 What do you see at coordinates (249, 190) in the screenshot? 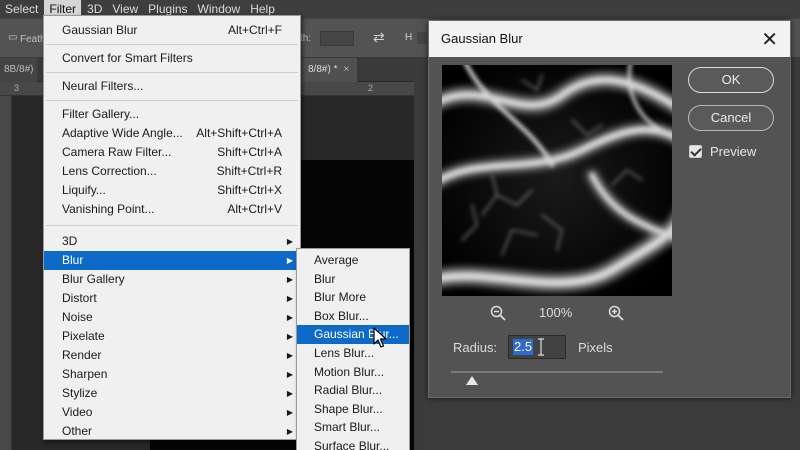
I see `menu-item-shortcut: Shift+Ctrl+X` at bounding box center [249, 190].